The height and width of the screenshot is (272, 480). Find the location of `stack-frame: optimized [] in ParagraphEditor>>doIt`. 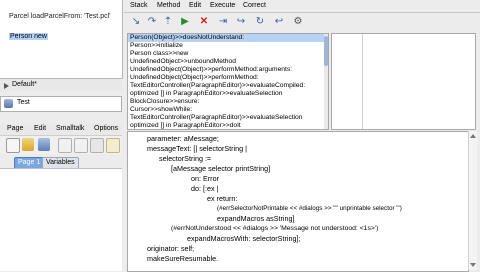

stack-frame: optimized [] in ParagraphEditor>>doIt is located at coordinates (185, 125).